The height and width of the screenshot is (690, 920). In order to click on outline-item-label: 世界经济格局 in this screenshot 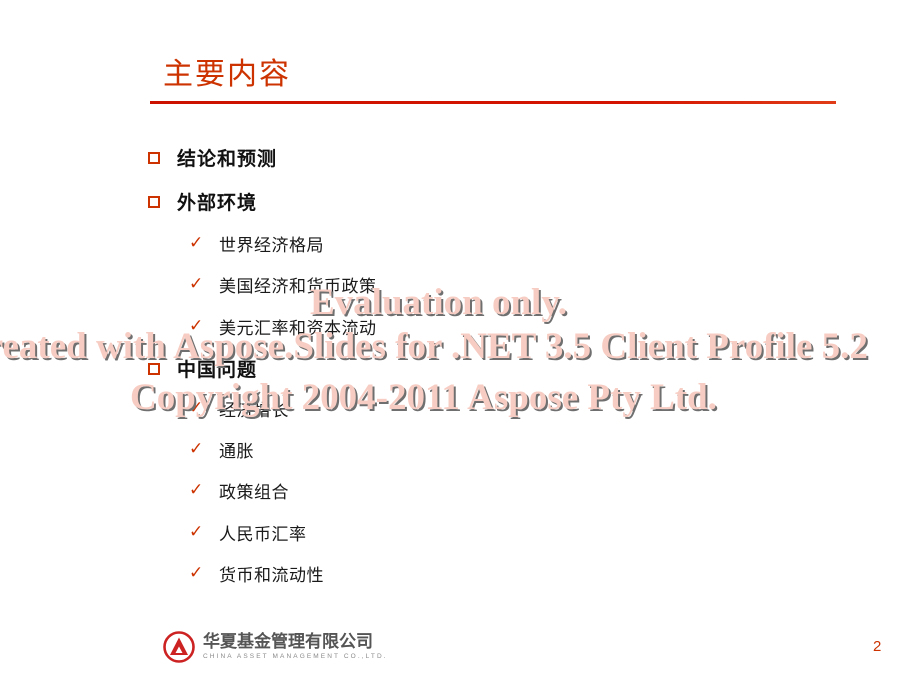, I will do `click(271, 246)`.